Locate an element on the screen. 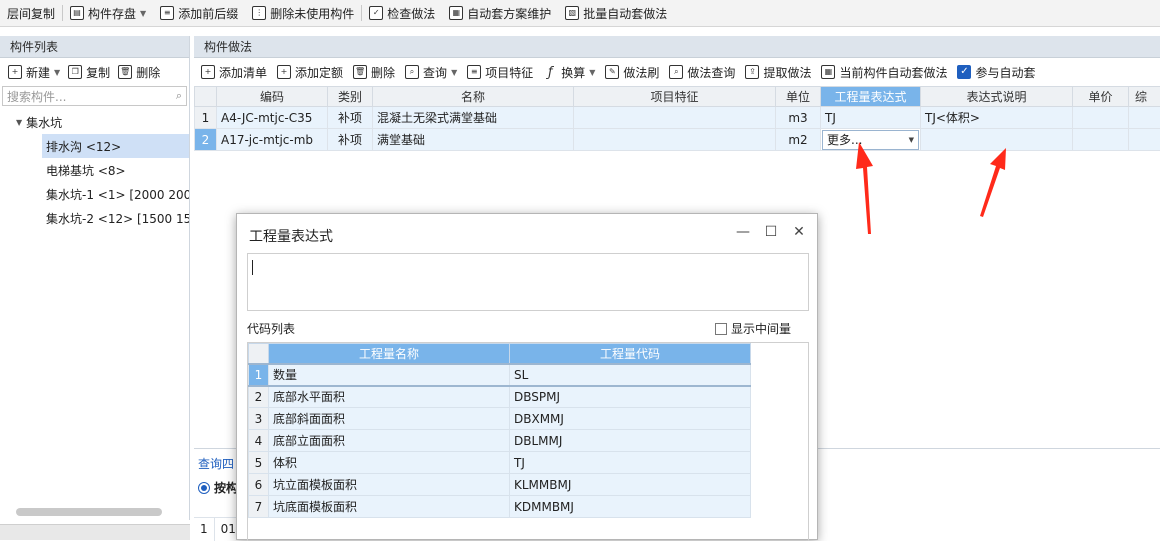 The width and height of the screenshot is (1160, 541). query-radio: 按构 is located at coordinates (218, 487).